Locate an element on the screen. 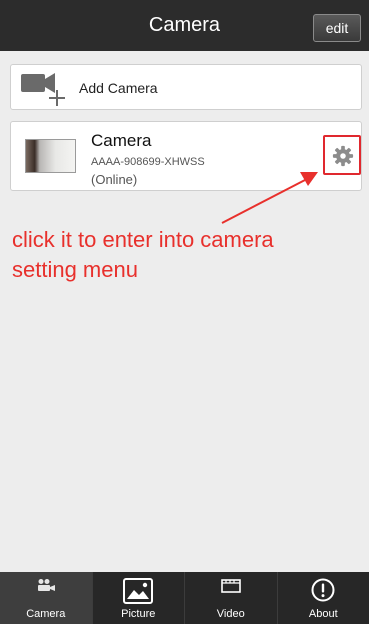 This screenshot has height=624, width=369. annotation-line-2: setting menu is located at coordinates (75, 269).